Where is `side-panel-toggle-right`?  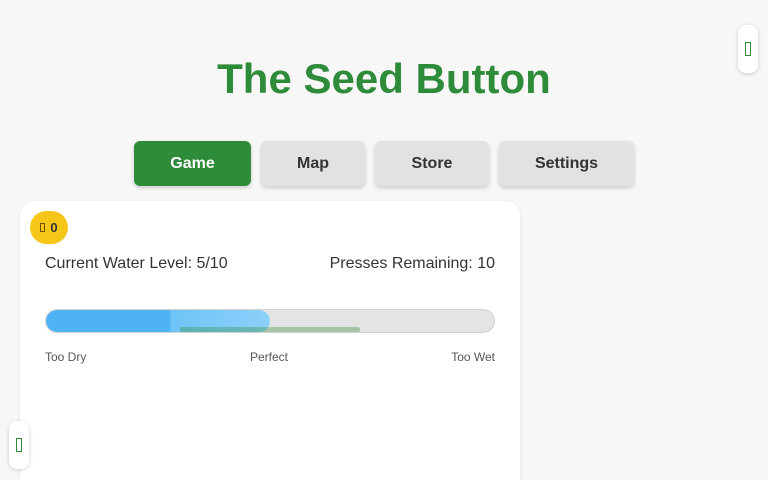
side-panel-toggle-right is located at coordinates (748, 49).